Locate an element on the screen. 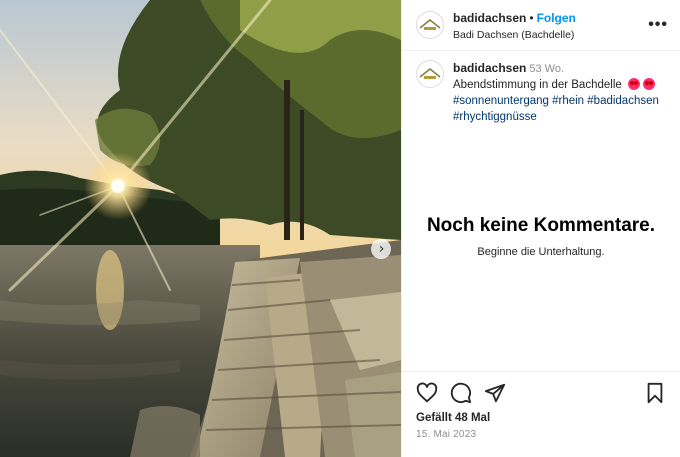 This screenshot has width=680, height=457. post-date: 15. Mai 2023 is located at coordinates (541, 434).